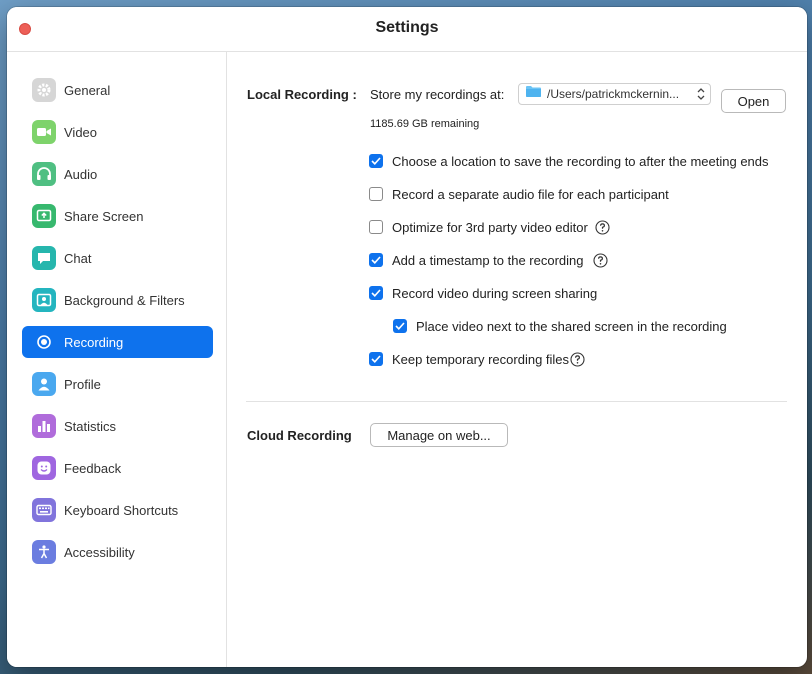 This screenshot has height=674, width=812. What do you see at coordinates (81, 132) in the screenshot?
I see `sidebar-item-label: Video` at bounding box center [81, 132].